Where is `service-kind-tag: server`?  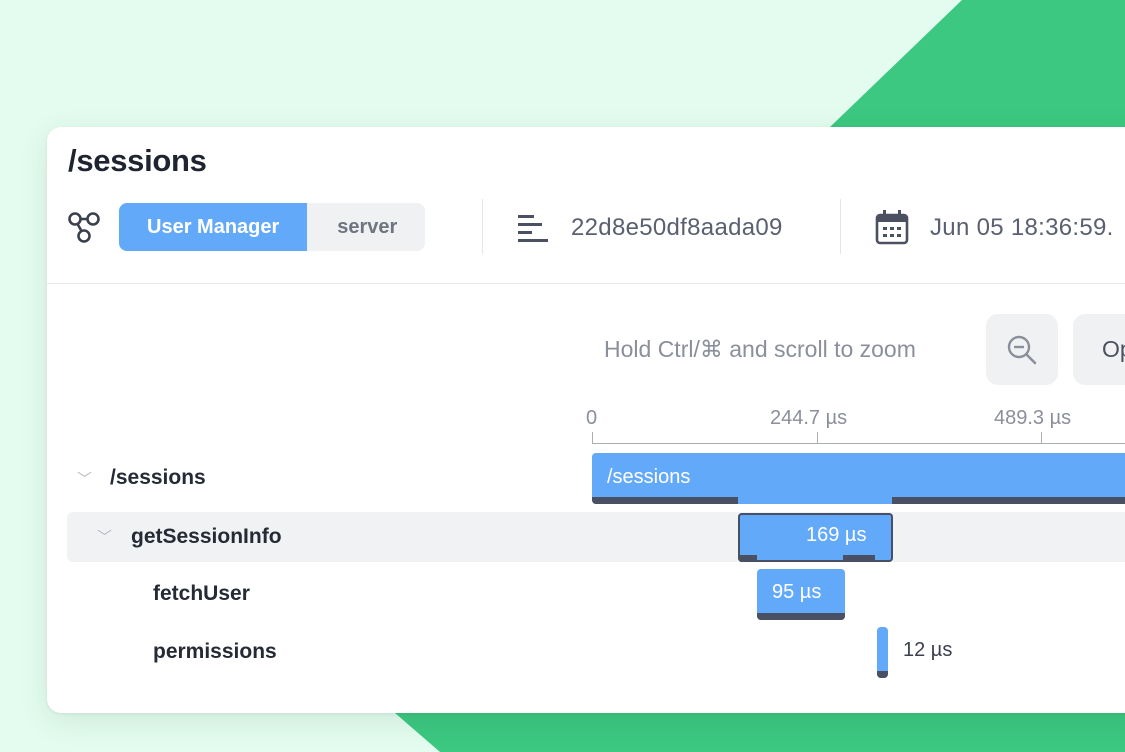
service-kind-tag: server is located at coordinates (366, 227).